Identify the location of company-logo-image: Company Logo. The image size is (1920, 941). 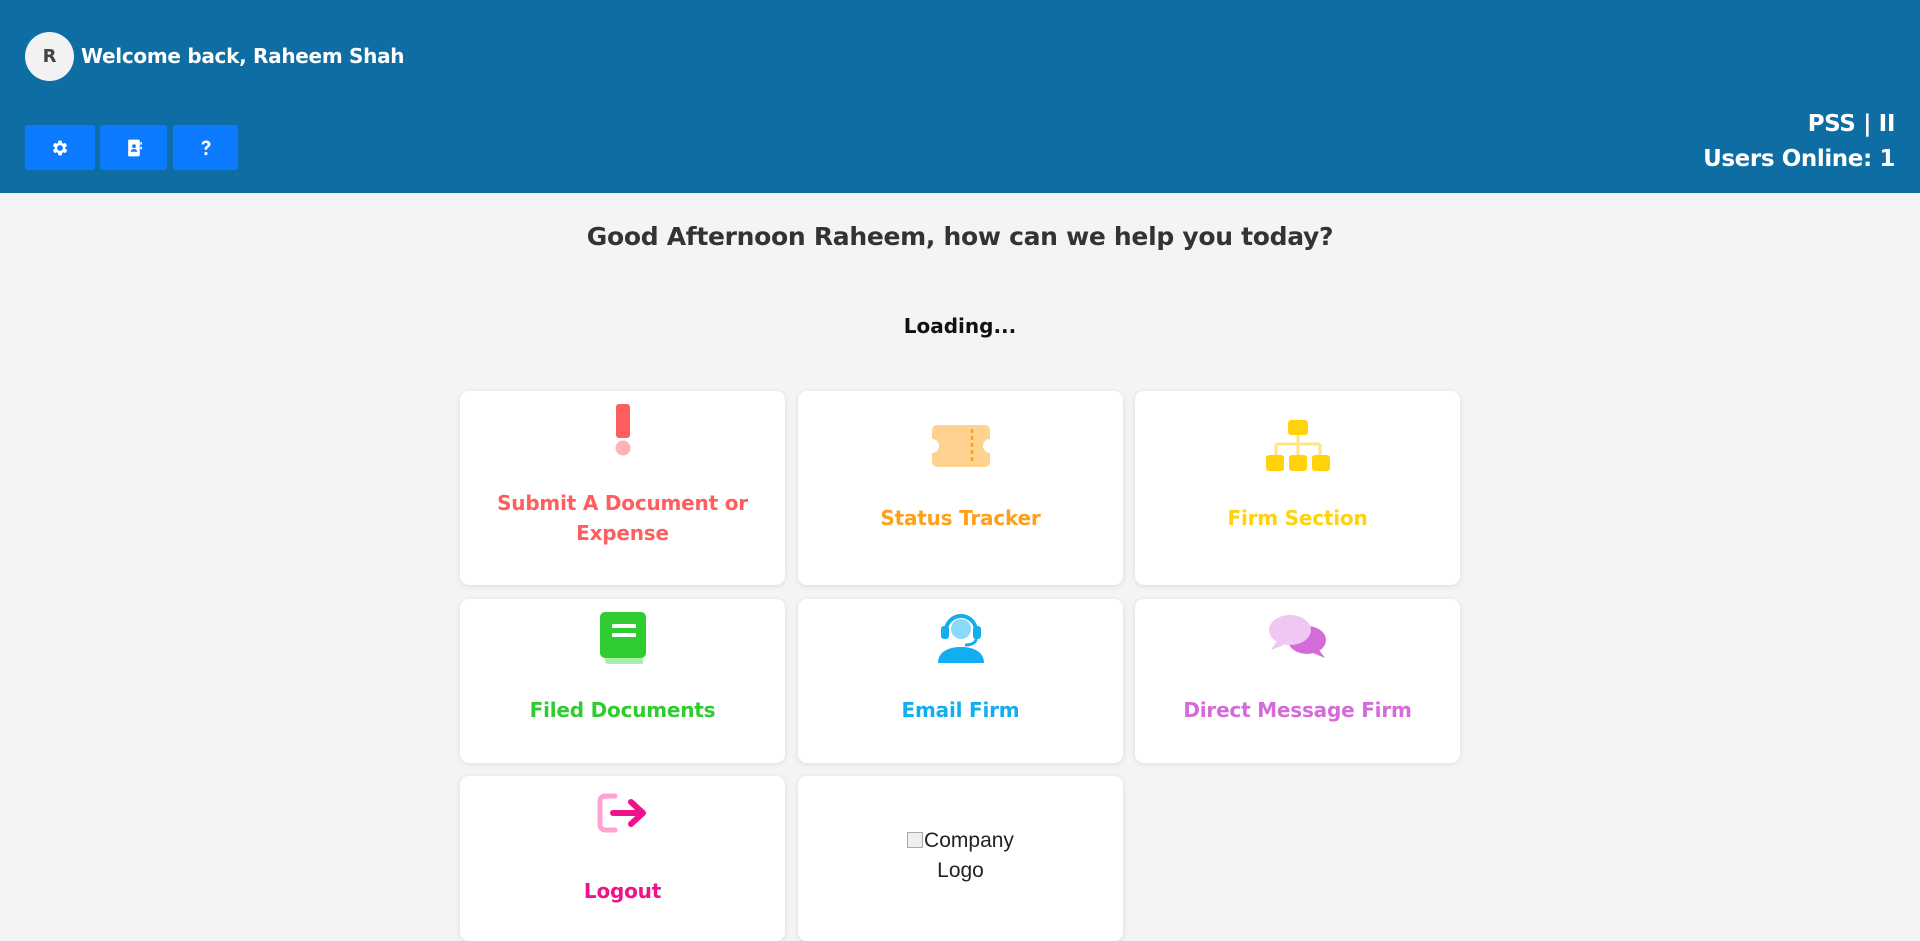
(960, 856).